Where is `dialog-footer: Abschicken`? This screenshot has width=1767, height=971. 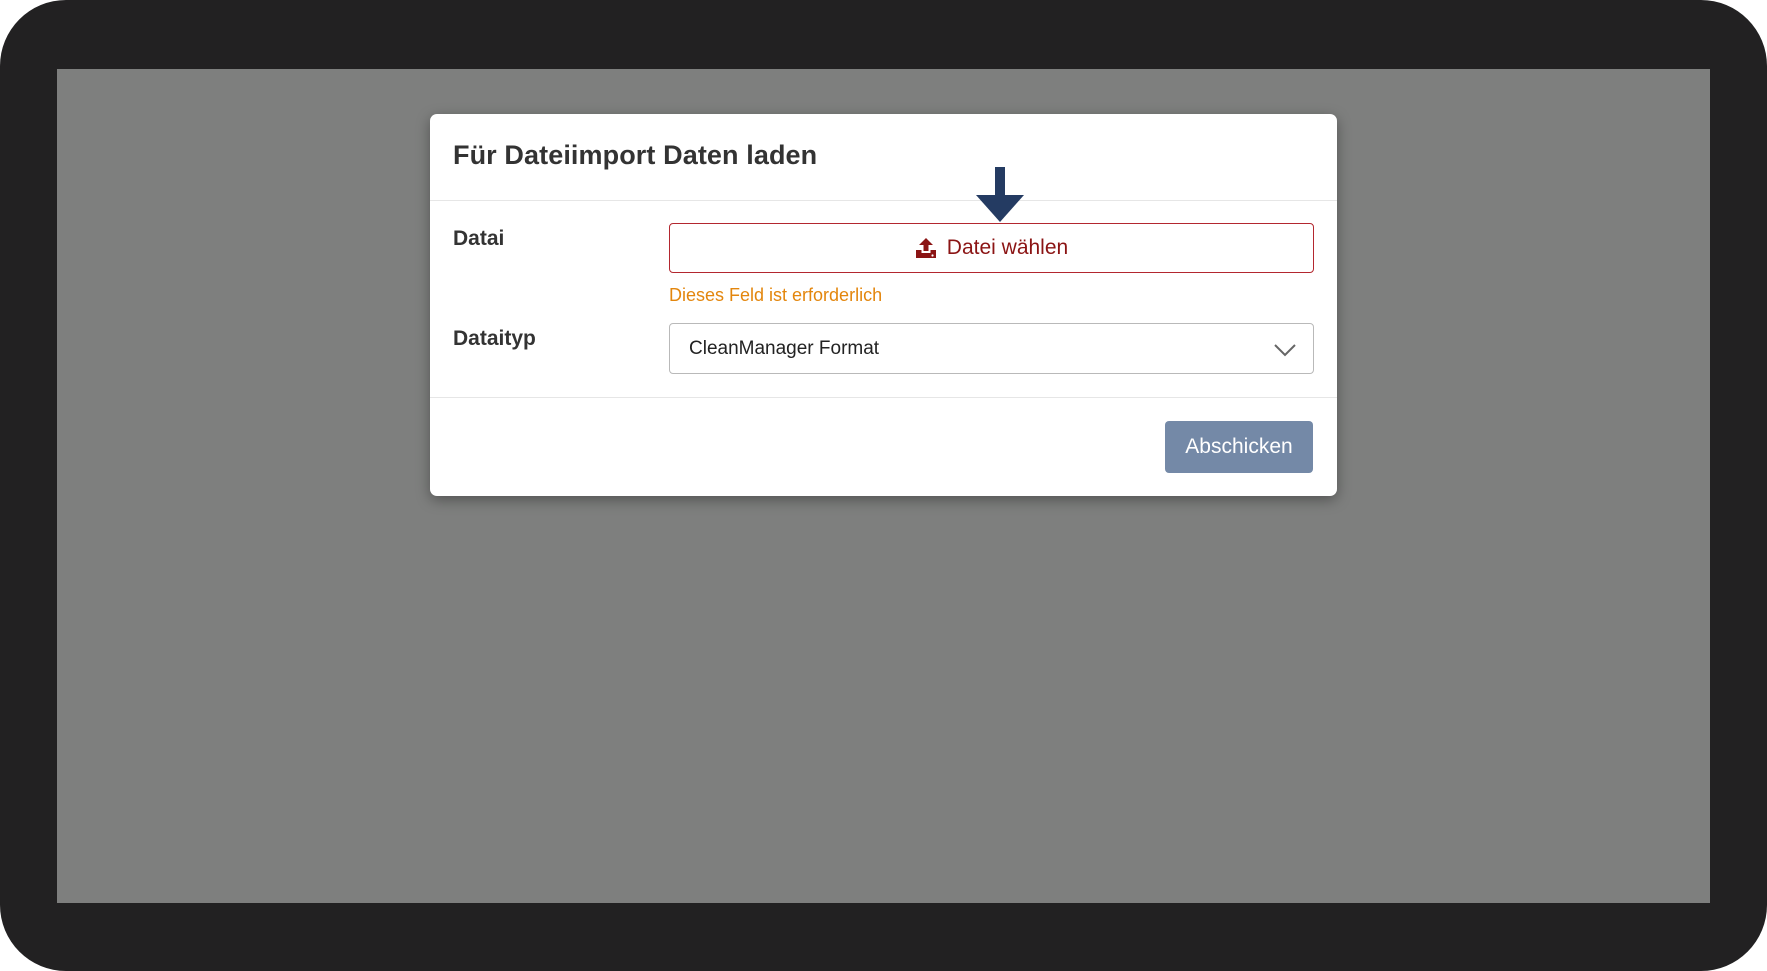
dialog-footer: Abschicken is located at coordinates (883, 447).